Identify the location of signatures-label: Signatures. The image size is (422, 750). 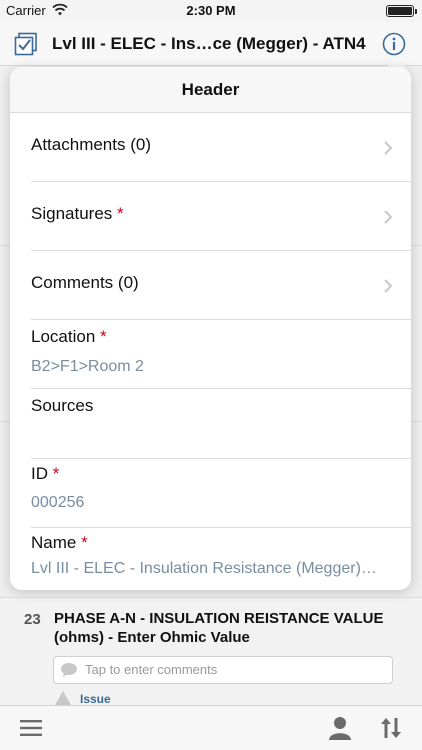
(72, 213).